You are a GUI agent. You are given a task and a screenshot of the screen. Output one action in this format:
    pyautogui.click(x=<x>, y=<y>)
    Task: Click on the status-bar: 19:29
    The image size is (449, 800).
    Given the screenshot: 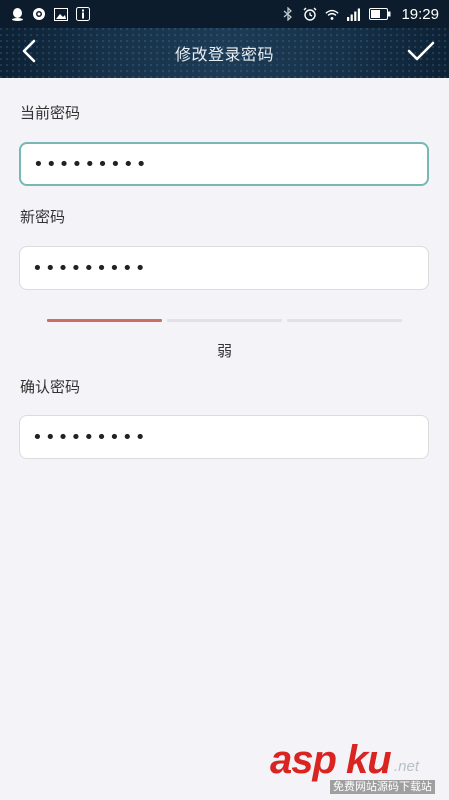 What is the action you would take?
    pyautogui.click(x=224, y=14)
    